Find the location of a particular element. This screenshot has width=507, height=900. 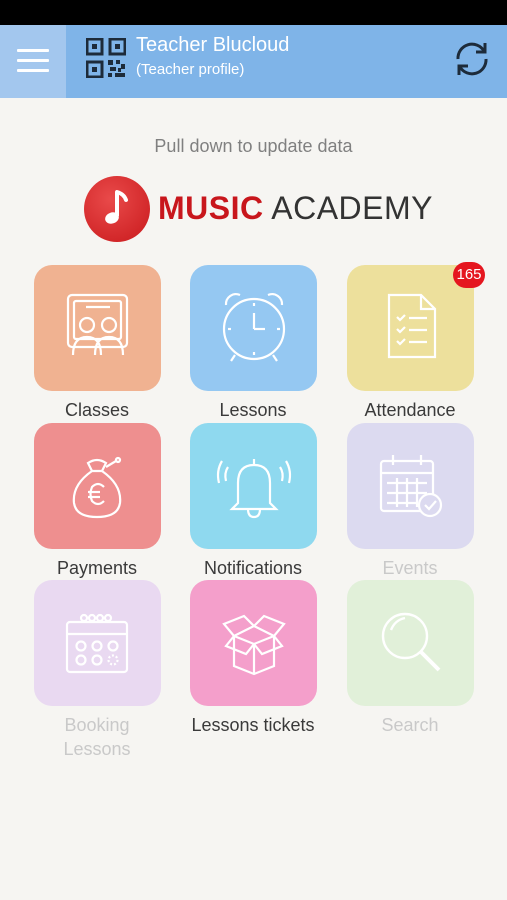

pull-to-refresh-hint: Pull down to update data is located at coordinates (253, 146).